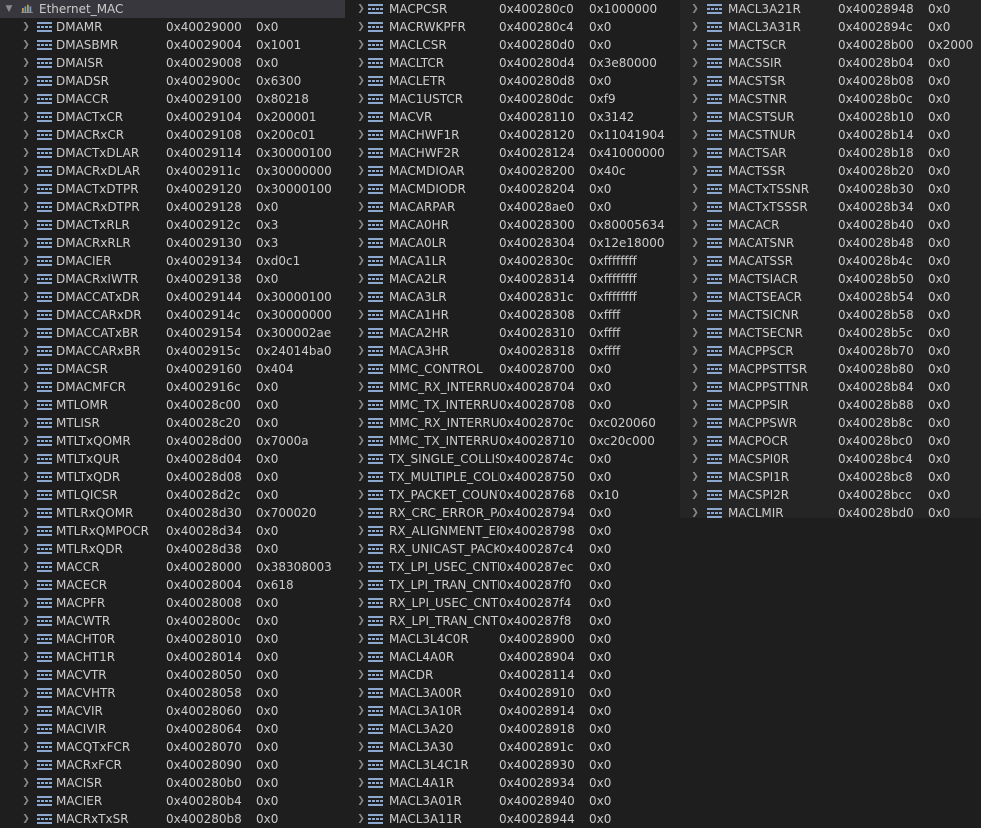  I want to click on register-row: ❯ MACRWKPFR 0x400280c4 0x0, so click(512, 27).